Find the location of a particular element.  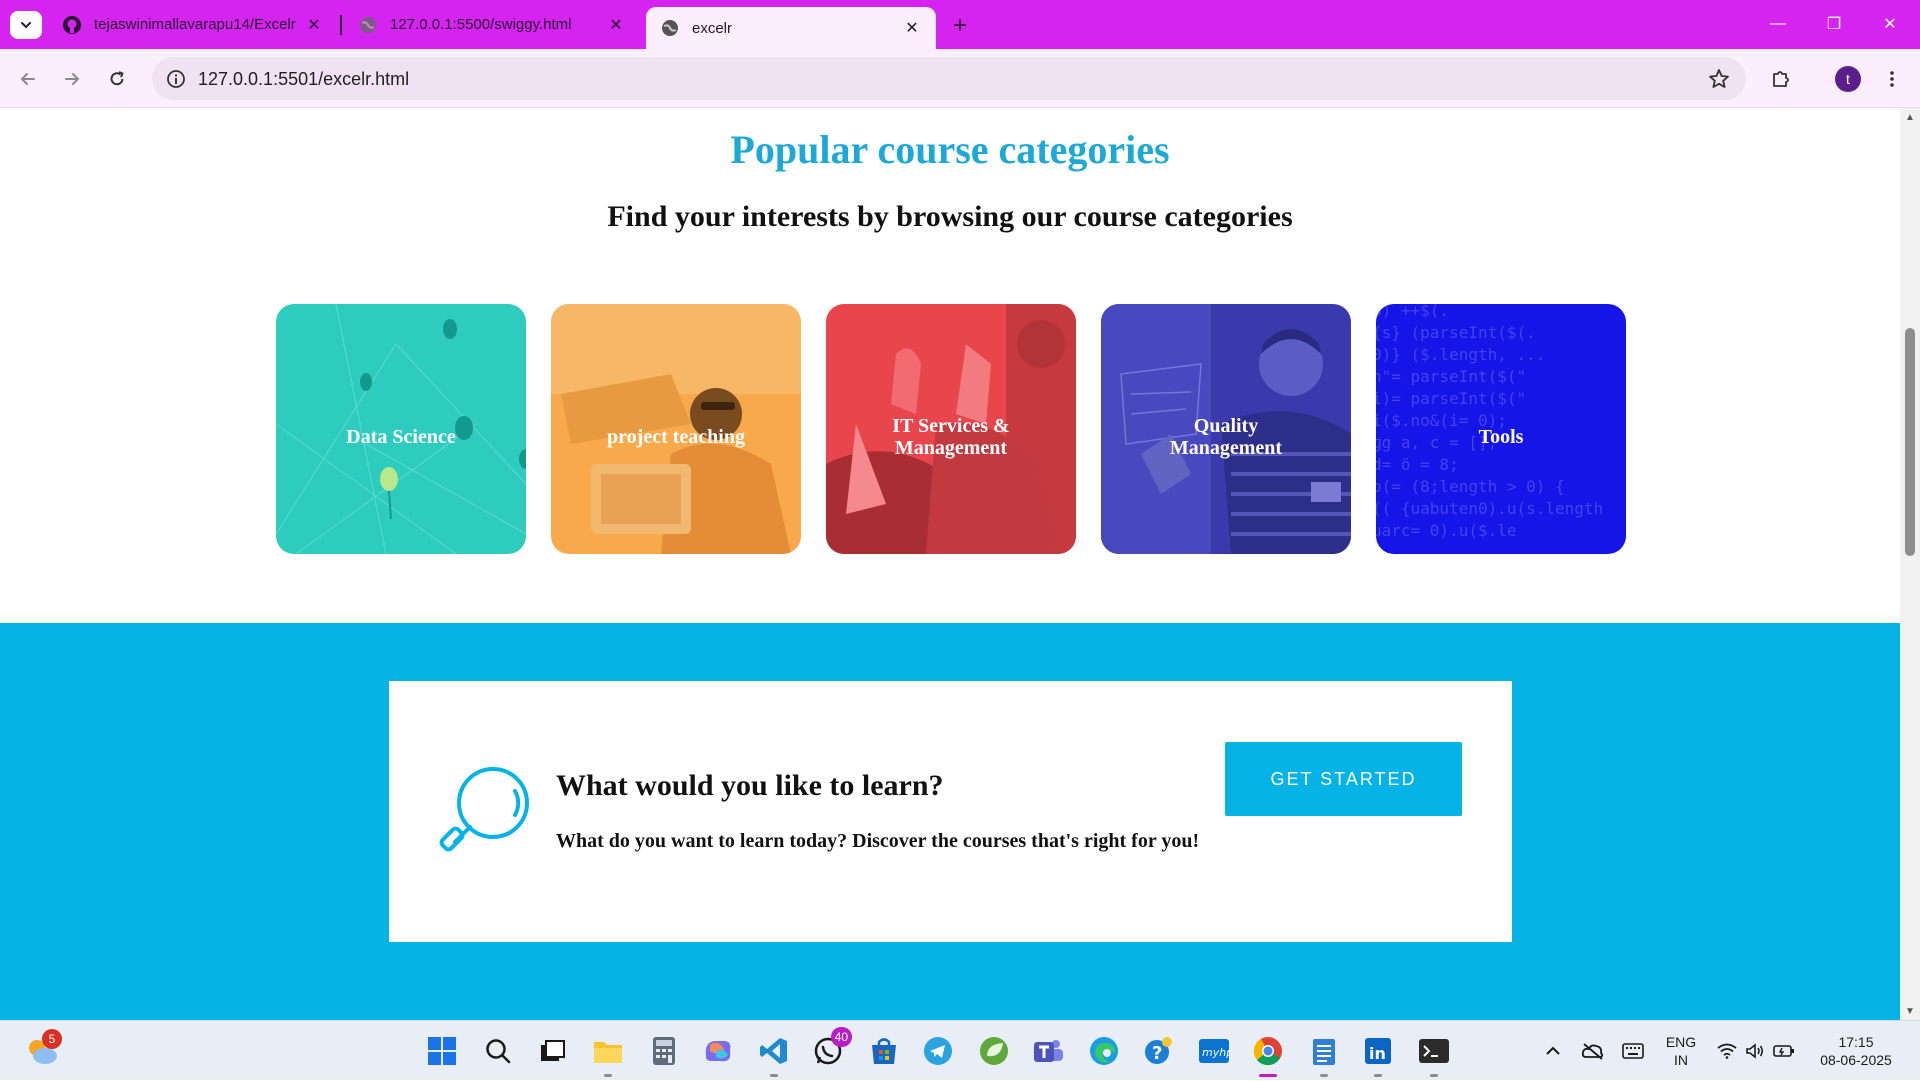

tab-title: excelr is located at coordinates (712, 28).